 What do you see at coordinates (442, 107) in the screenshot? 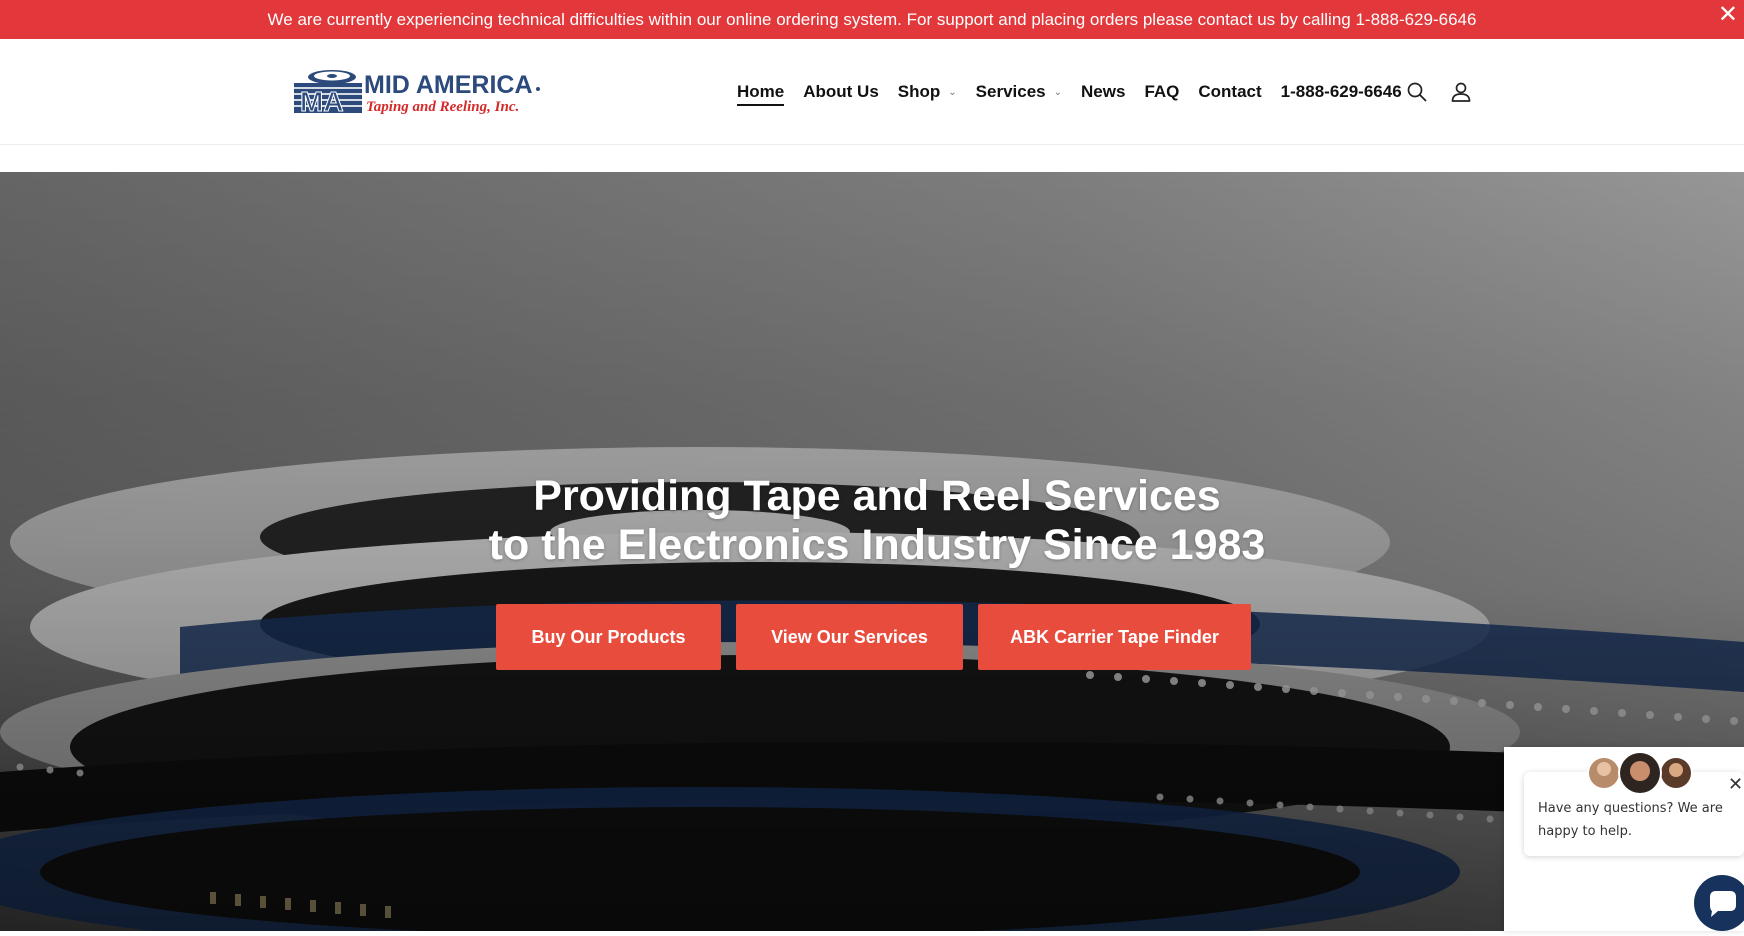
I see `logo-line2: Taping and Reeling, Inc.` at bounding box center [442, 107].